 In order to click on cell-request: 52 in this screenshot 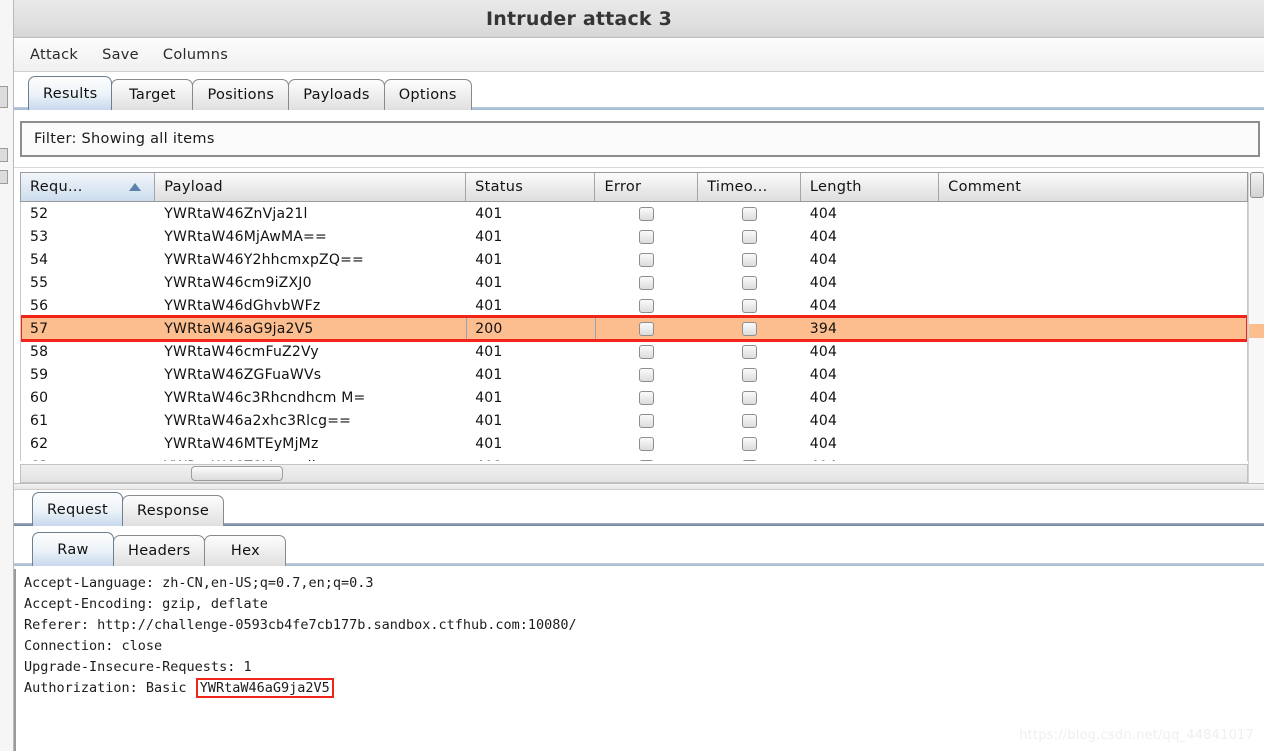, I will do `click(39, 213)`.